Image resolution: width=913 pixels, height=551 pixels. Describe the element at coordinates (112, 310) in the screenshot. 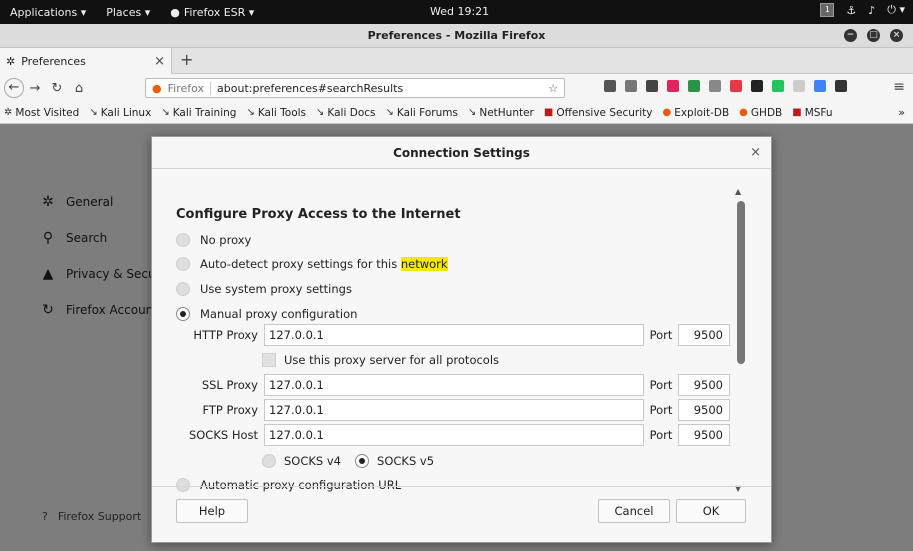

I see `sidebar-item-label: Firefox Account` at that location.